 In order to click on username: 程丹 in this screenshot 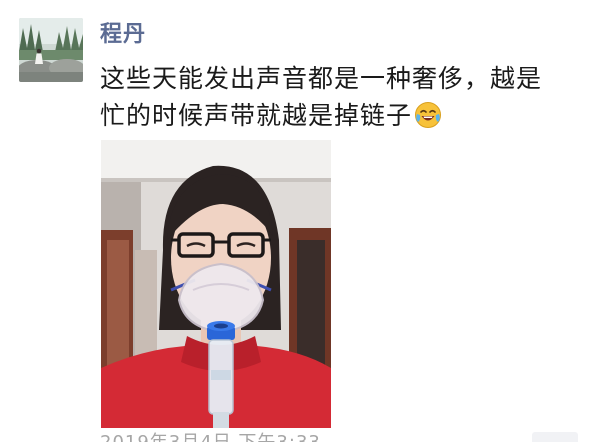, I will do `click(123, 35)`.